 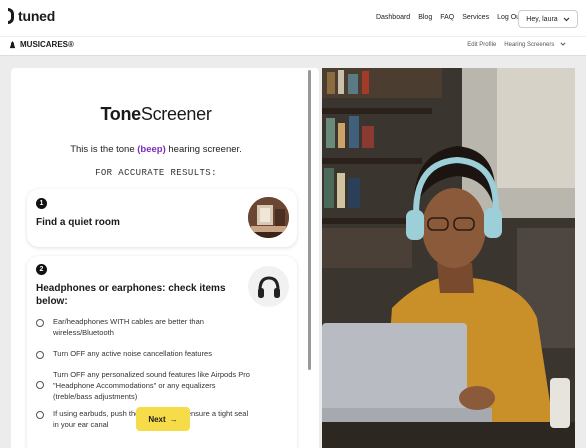 I want to click on step-title: Find a quiet room, so click(x=78, y=222).